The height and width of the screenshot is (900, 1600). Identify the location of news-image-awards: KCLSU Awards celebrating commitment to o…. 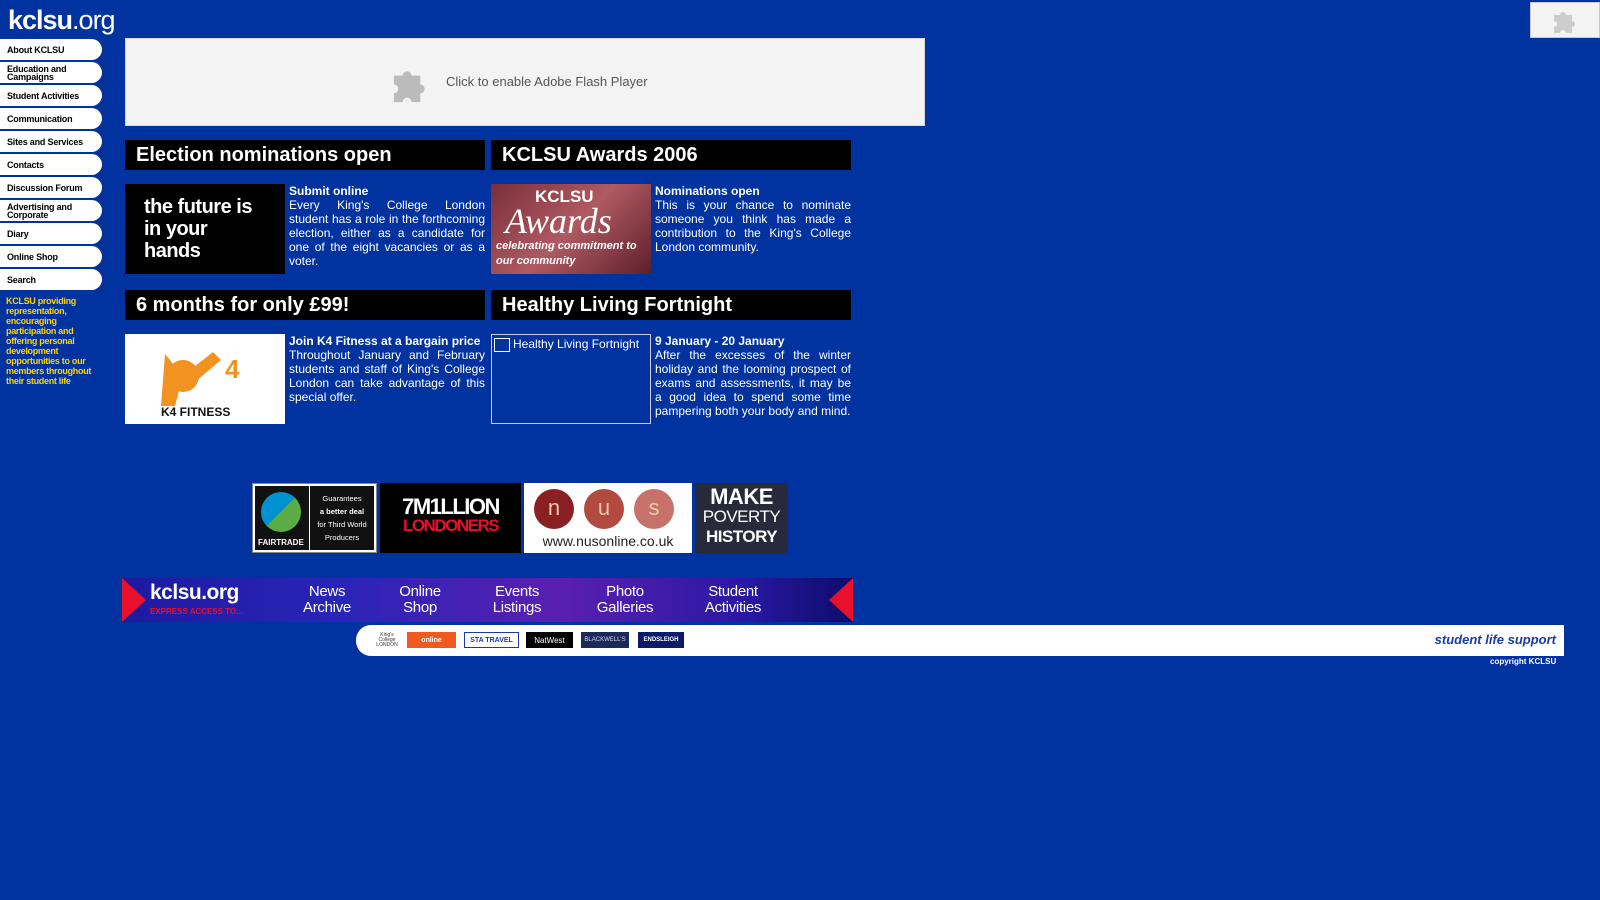
(571, 229).